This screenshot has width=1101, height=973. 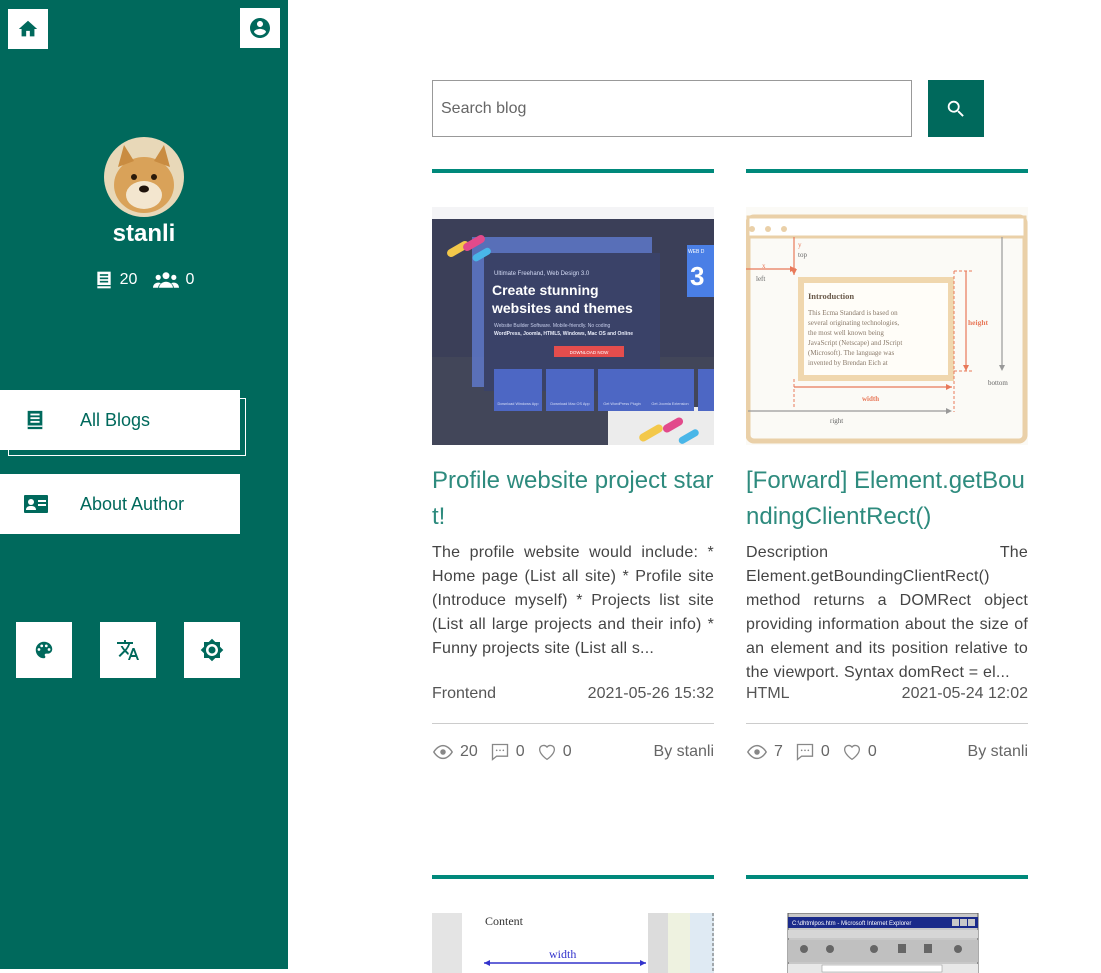 I want to click on thumbnail-tile-label: Download Windows App, so click(x=518, y=404).